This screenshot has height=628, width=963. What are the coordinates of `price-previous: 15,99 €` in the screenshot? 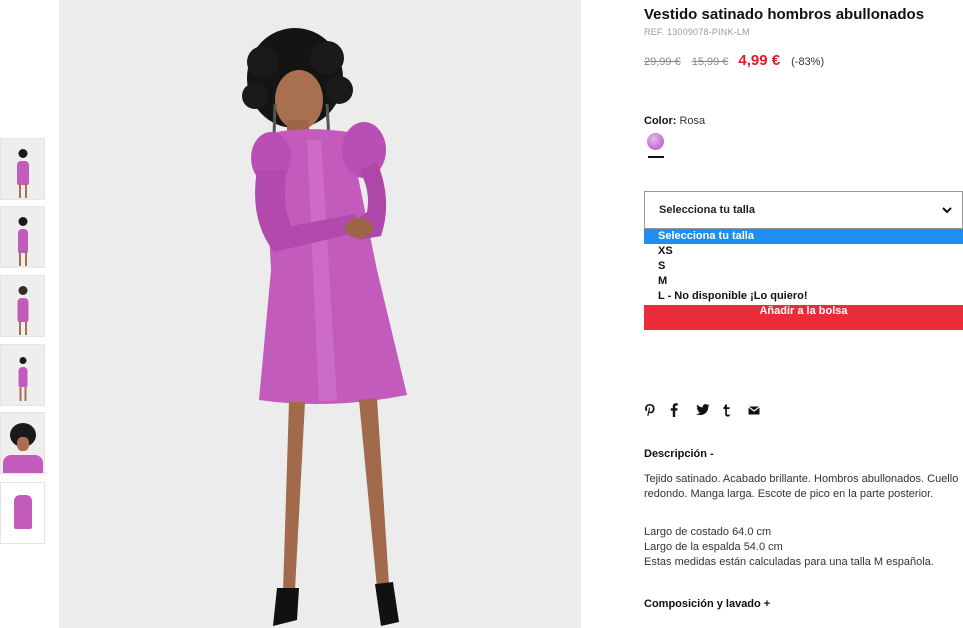 It's located at (710, 62).